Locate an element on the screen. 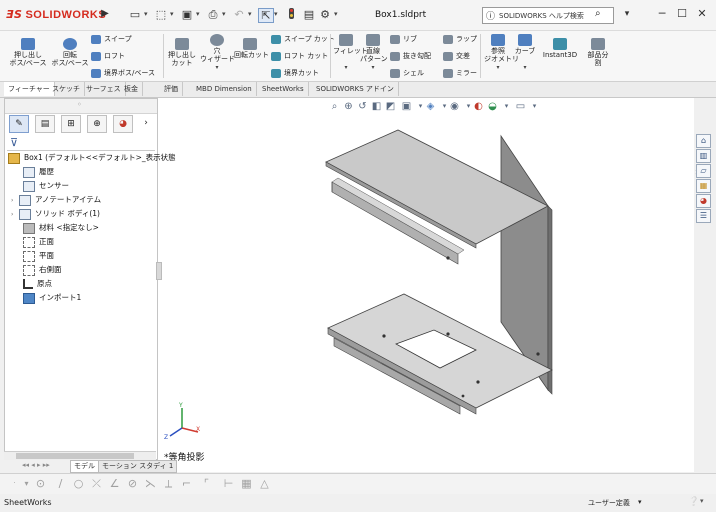 This screenshot has width=716, height=512. fillet-button: フィレット ▾ is located at coordinates (350, 53).